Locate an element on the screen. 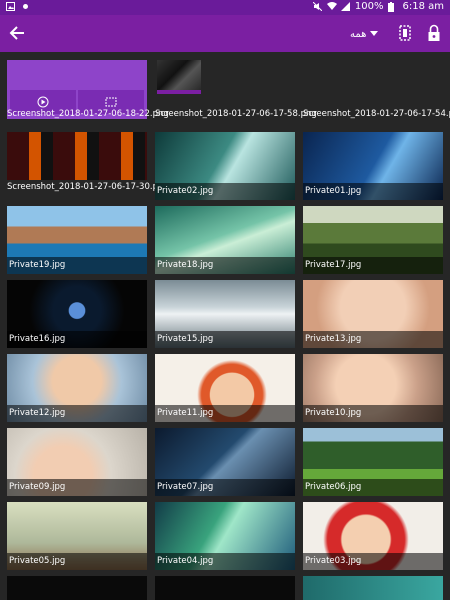  file-name: Private17.jpg is located at coordinates (373, 265).